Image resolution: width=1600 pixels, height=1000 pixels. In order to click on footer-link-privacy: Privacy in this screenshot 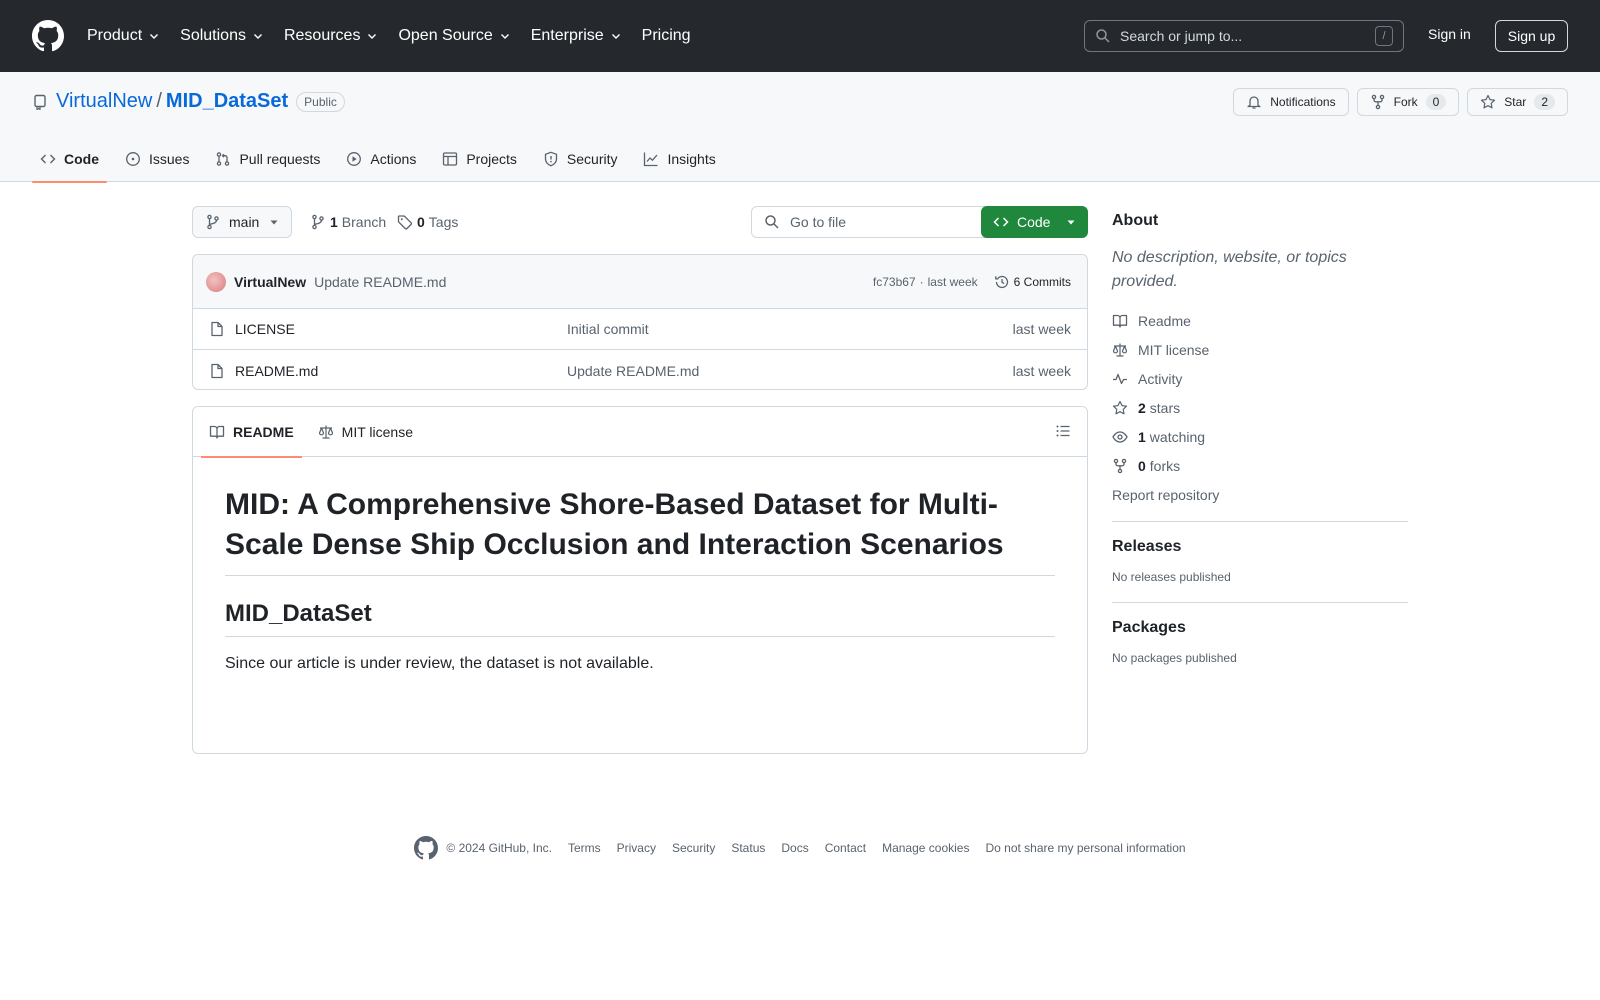, I will do `click(636, 848)`.